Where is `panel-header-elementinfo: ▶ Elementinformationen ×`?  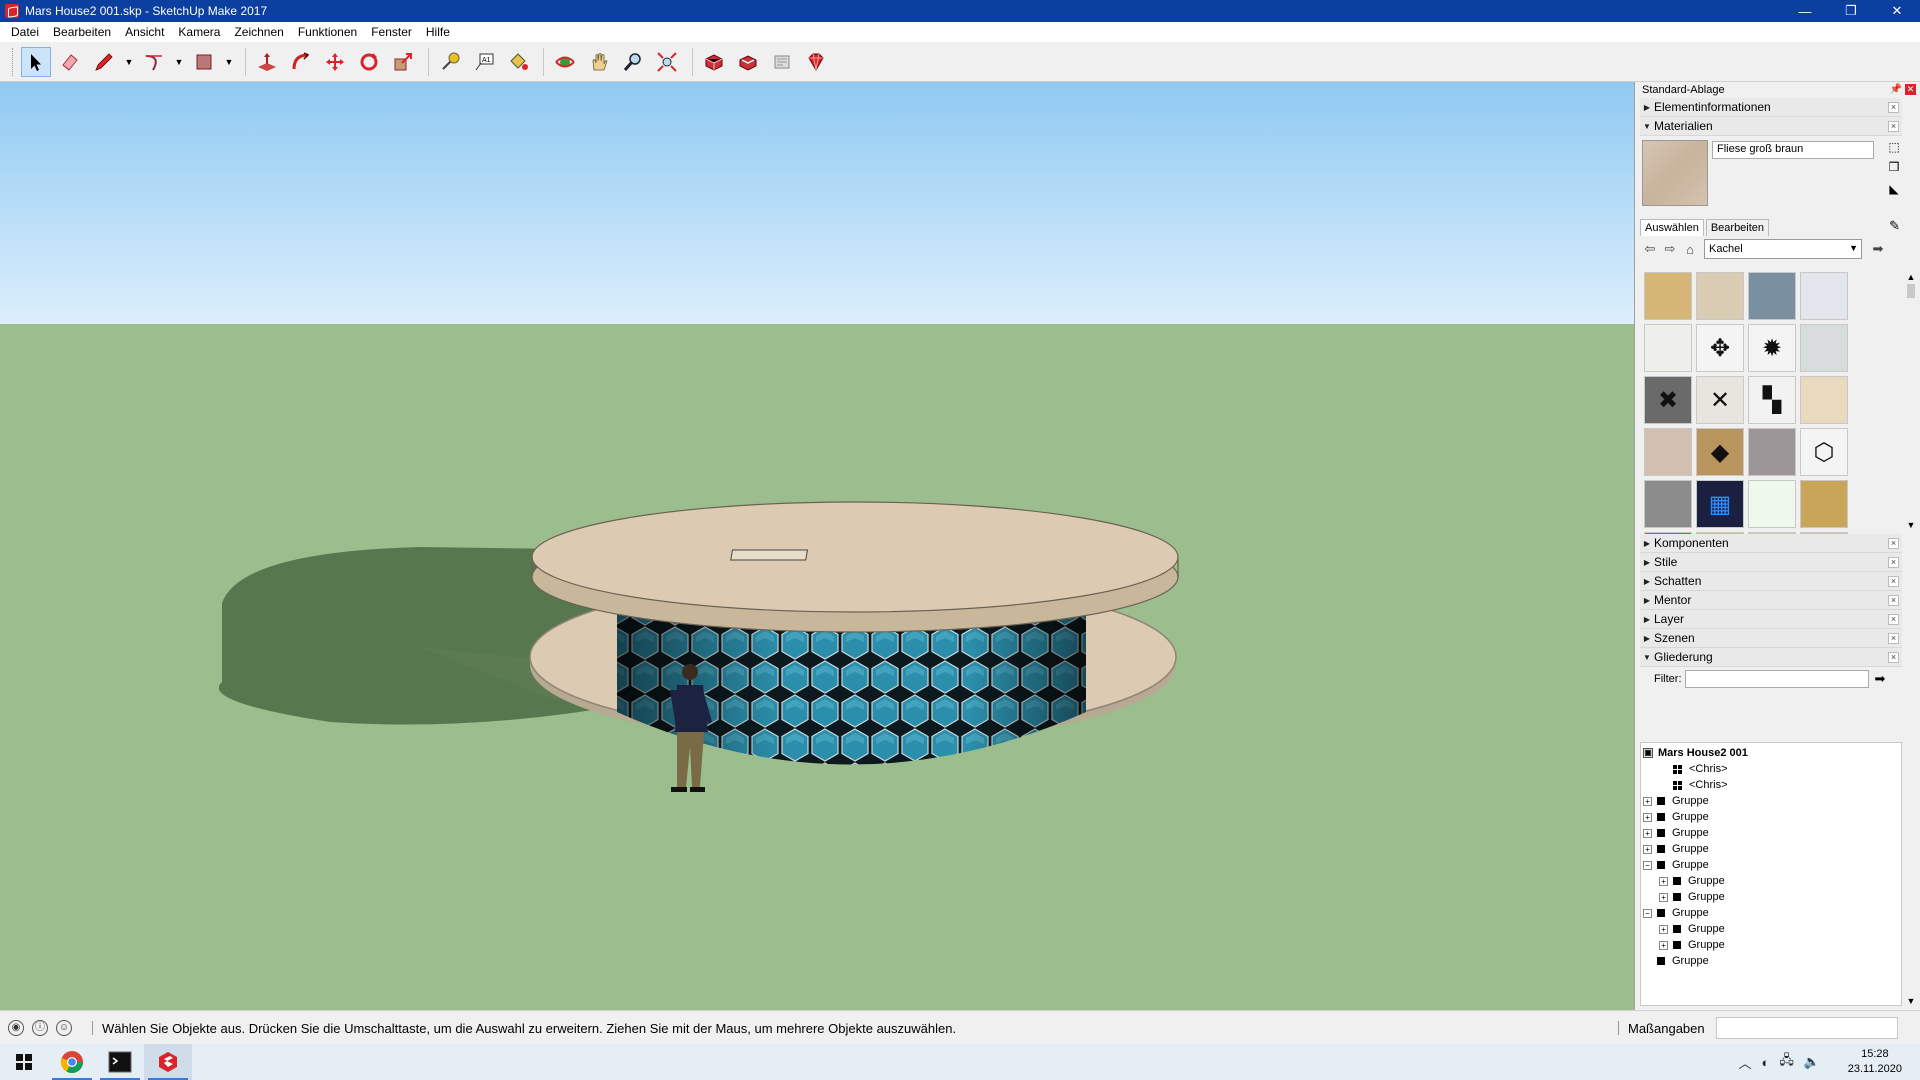 panel-header-elementinfo: ▶ Elementinformationen × is located at coordinates (1771, 107).